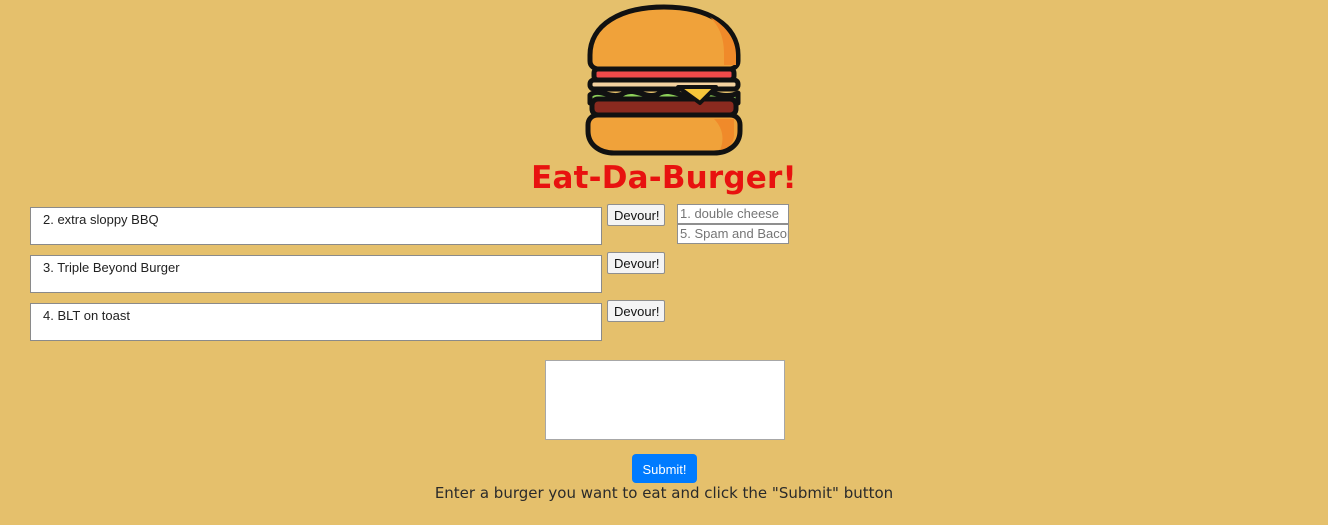 This screenshot has width=1328, height=525. I want to click on new-burger-input, so click(665, 400).